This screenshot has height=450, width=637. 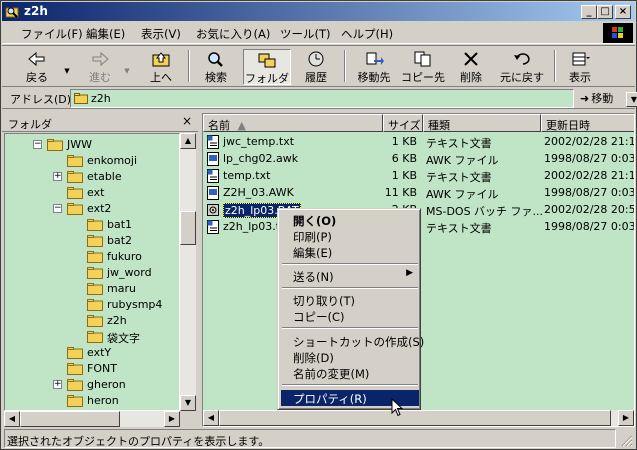 What do you see at coordinates (418, 158) in the screenshot?
I see `file-row: lp_chg02.awk 6 KB AWK ファイル 1998/08/27 0:03` at bounding box center [418, 158].